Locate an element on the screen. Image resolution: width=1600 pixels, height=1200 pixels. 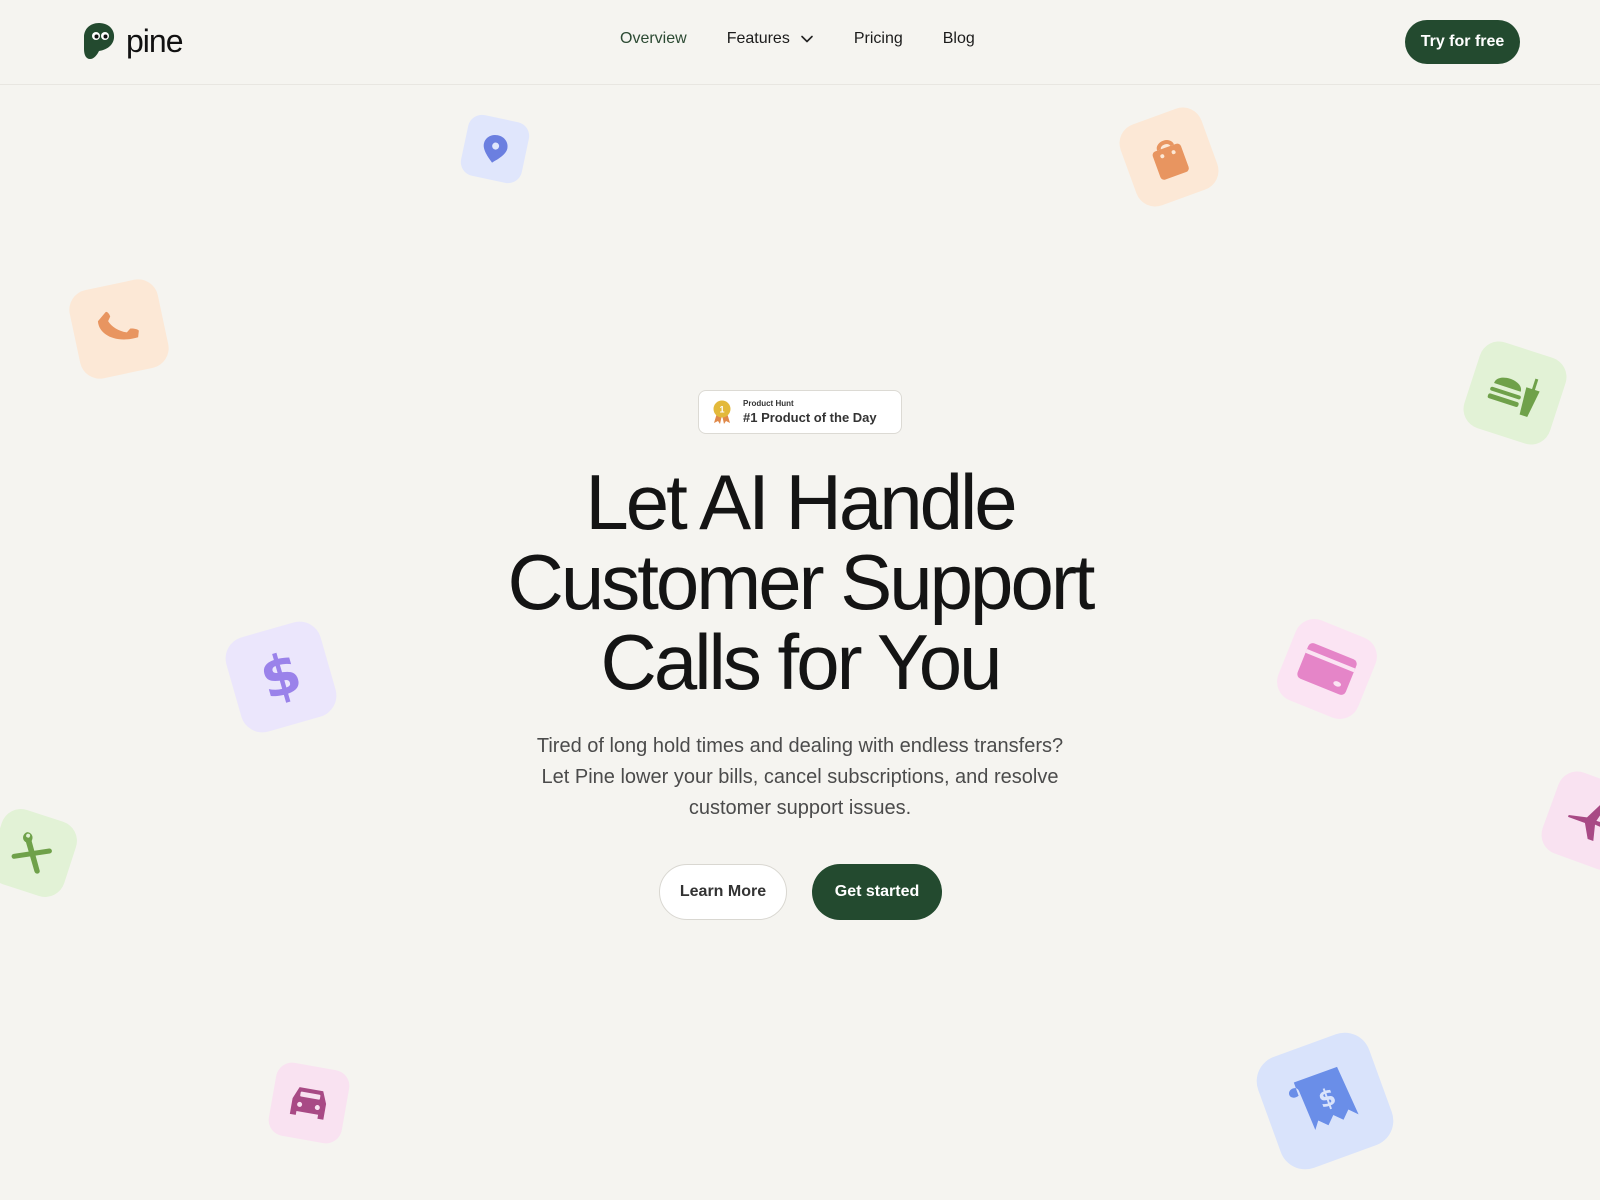
receipt-tile: $ is located at coordinates (1325, 1101).